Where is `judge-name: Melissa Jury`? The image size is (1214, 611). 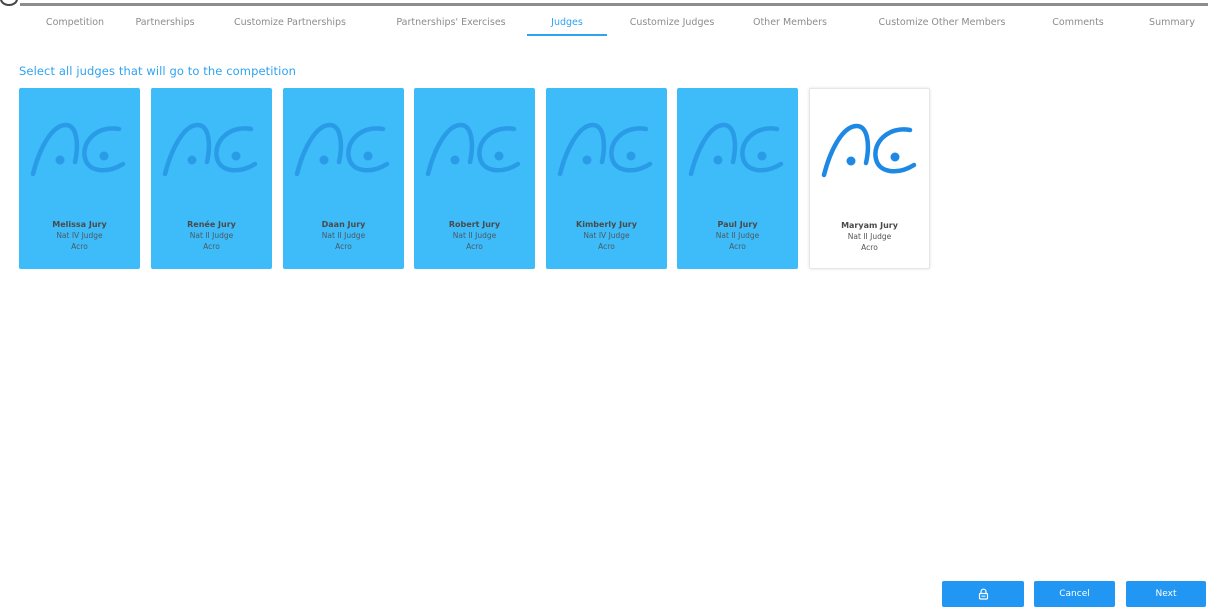 judge-name: Melissa Jury is located at coordinates (79, 224).